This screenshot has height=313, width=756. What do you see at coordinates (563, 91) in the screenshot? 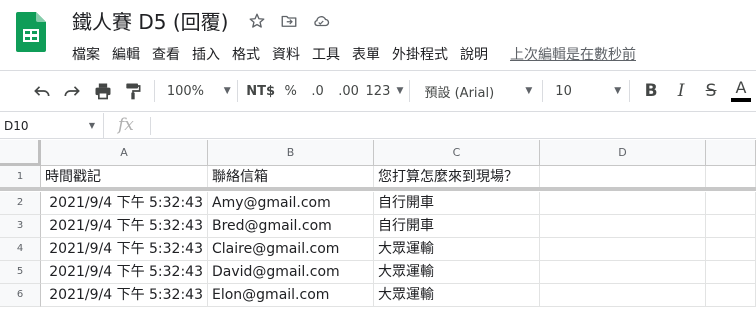
I see `font-size-value: 10` at bounding box center [563, 91].